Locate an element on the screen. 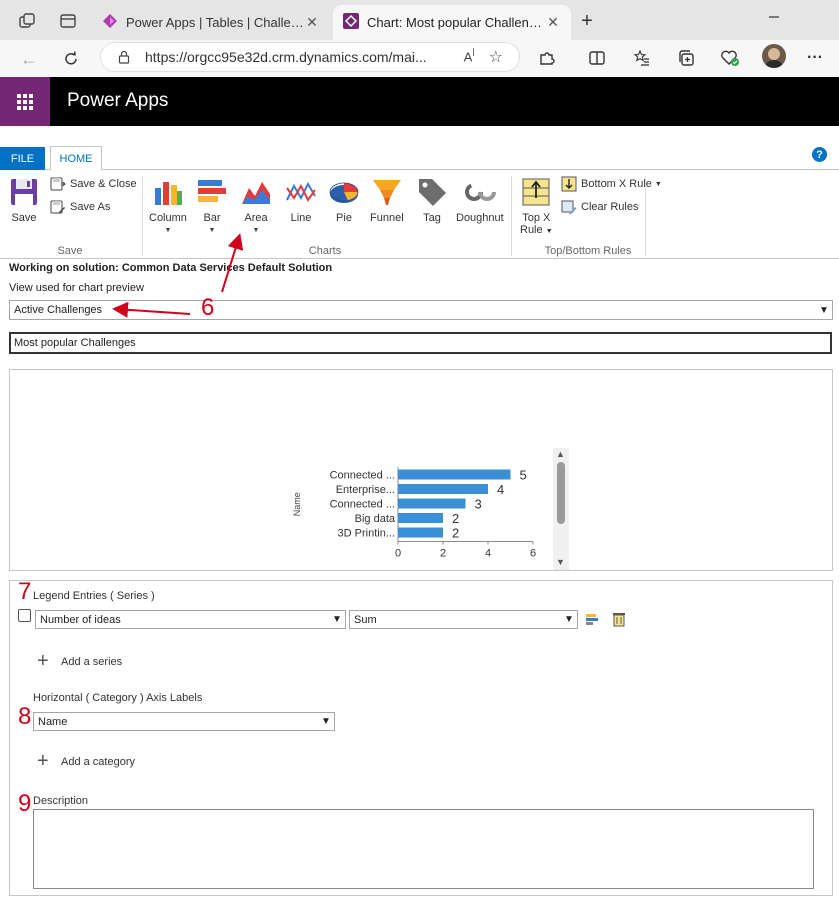  save-as-icon is located at coordinates (58, 207).